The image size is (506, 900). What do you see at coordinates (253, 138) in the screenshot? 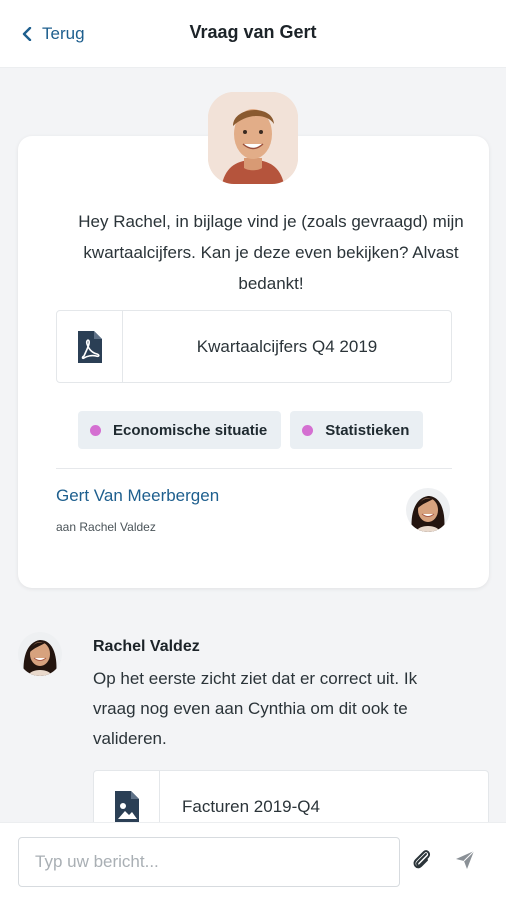
I see `sender-avatar` at bounding box center [253, 138].